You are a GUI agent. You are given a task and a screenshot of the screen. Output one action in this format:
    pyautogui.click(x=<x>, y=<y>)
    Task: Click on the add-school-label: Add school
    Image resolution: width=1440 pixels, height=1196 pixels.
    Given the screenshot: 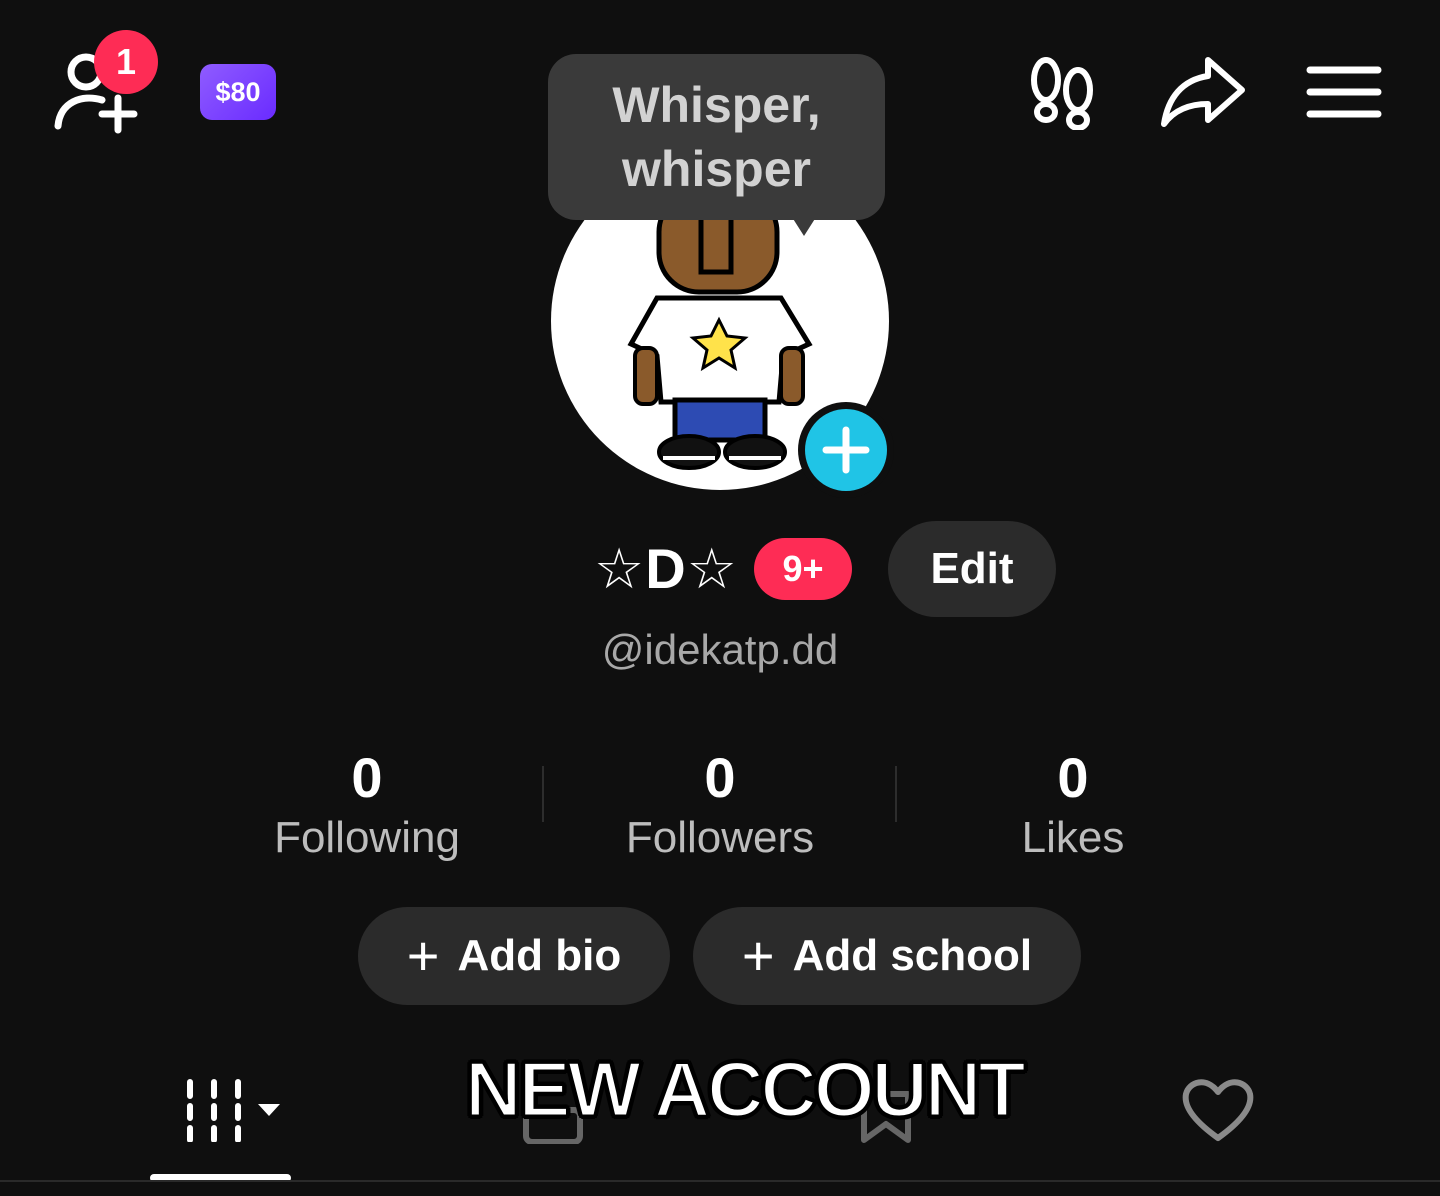 What is the action you would take?
    pyautogui.click(x=912, y=955)
    